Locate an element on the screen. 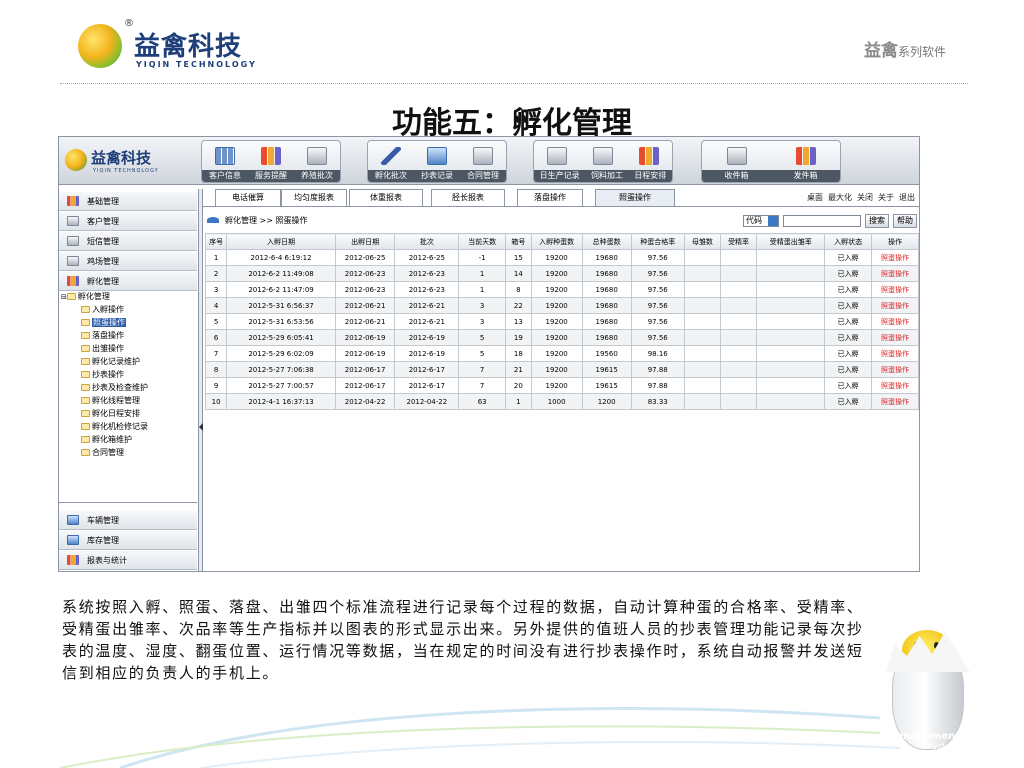 Image resolution: width=1024 pixels, height=768 pixels. grid-icon is located at coordinates (225, 156).